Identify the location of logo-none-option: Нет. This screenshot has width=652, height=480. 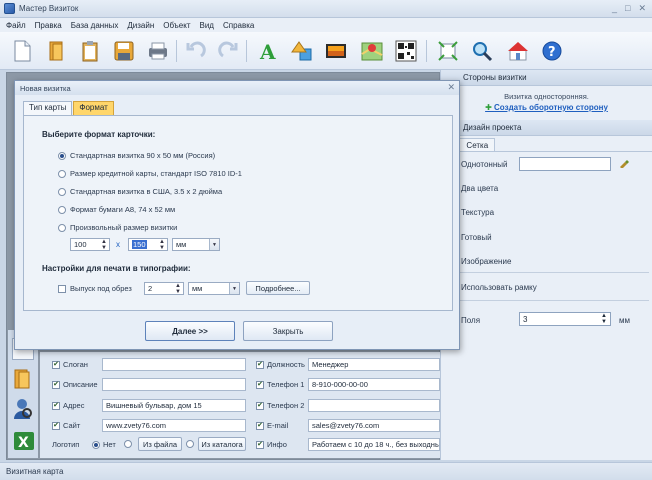
(104, 444).